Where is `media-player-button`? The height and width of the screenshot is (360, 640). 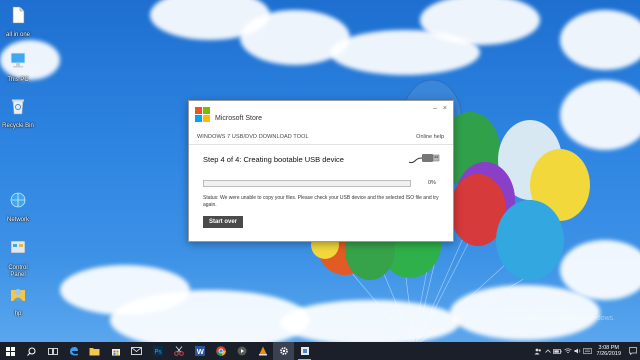 media-player-button is located at coordinates (241, 351).